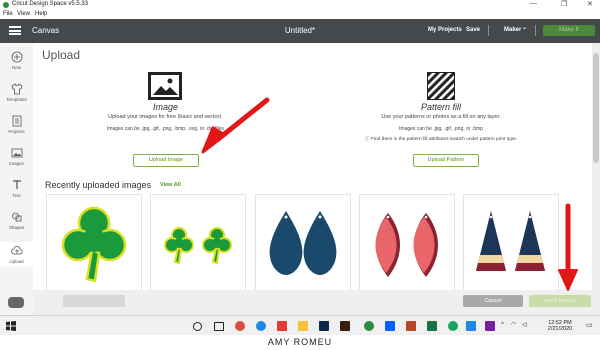 The height and width of the screenshot is (350, 600). I want to click on menu-file: File, so click(8, 14).